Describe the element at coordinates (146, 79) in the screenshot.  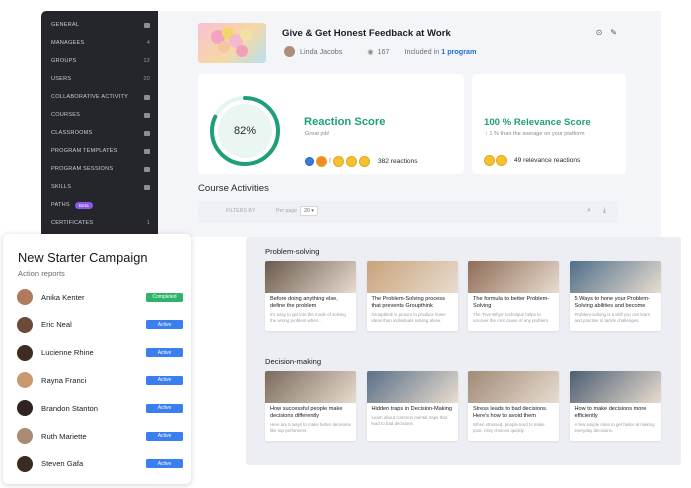
I see `sidebar-item-meta: 20` at that location.